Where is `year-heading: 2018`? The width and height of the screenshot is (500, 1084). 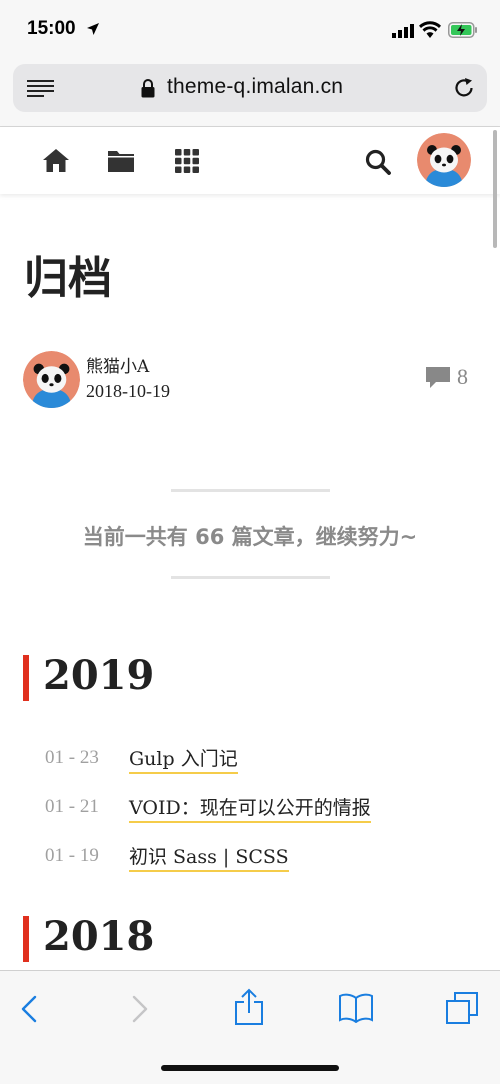 year-heading: 2018 is located at coordinates (99, 936).